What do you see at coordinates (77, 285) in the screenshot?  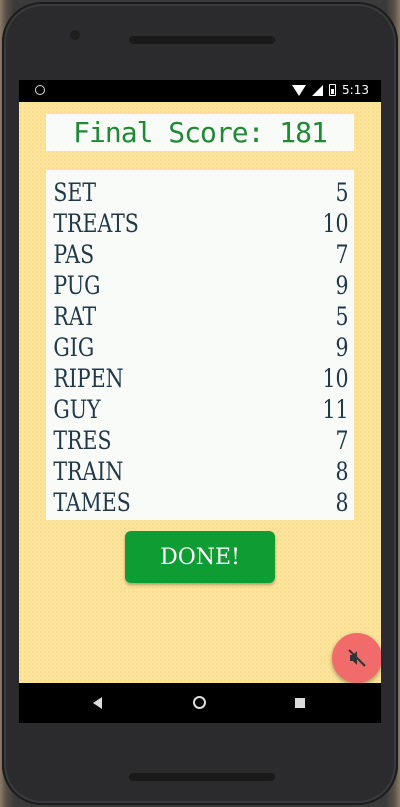 I see `word-text: PUG` at bounding box center [77, 285].